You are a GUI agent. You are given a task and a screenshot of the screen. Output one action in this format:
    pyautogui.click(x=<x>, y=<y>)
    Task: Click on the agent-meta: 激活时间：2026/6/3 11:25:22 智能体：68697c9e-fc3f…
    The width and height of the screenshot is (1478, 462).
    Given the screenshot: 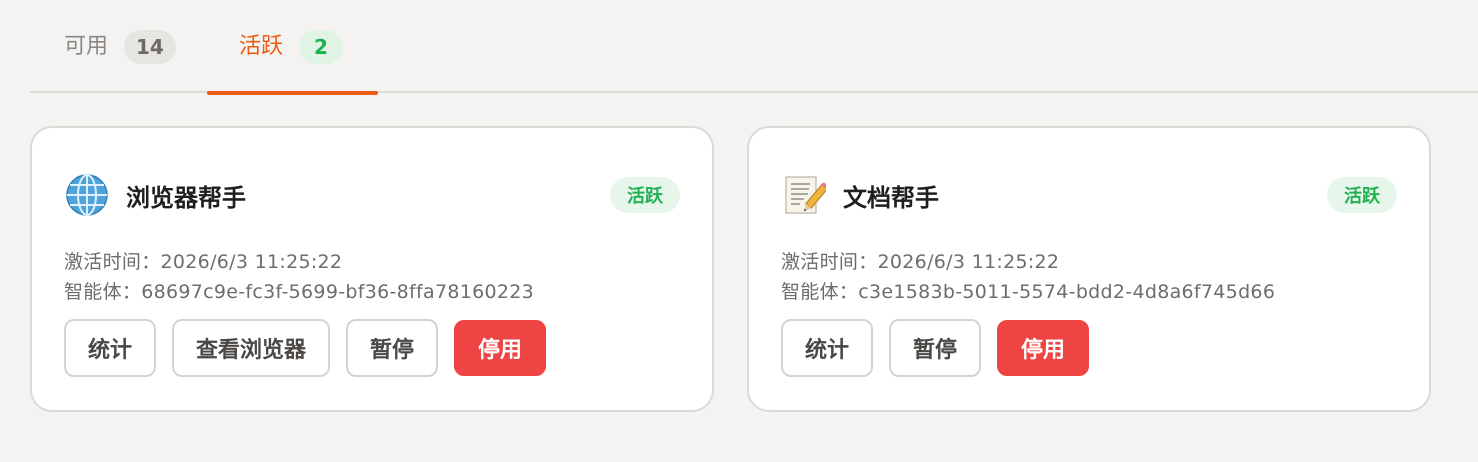 What is the action you would take?
    pyautogui.click(x=299, y=277)
    